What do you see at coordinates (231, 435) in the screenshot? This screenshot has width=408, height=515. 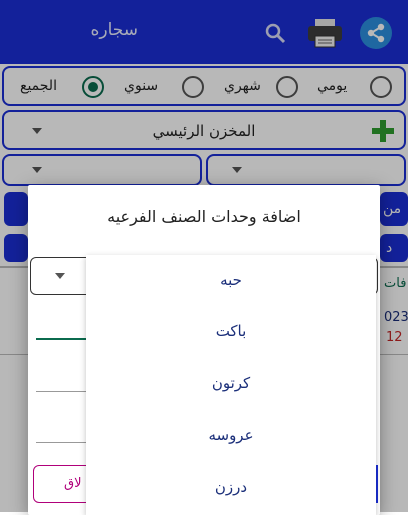 I see `menu-item-unit: عروسه` at bounding box center [231, 435].